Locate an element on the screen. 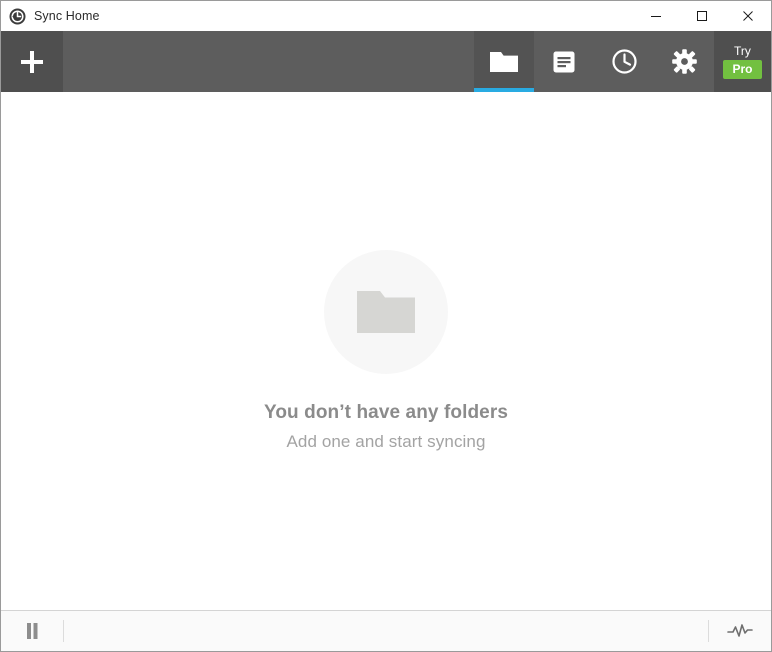 The width and height of the screenshot is (772, 652). try-pro-button: Try Pro is located at coordinates (742, 61).